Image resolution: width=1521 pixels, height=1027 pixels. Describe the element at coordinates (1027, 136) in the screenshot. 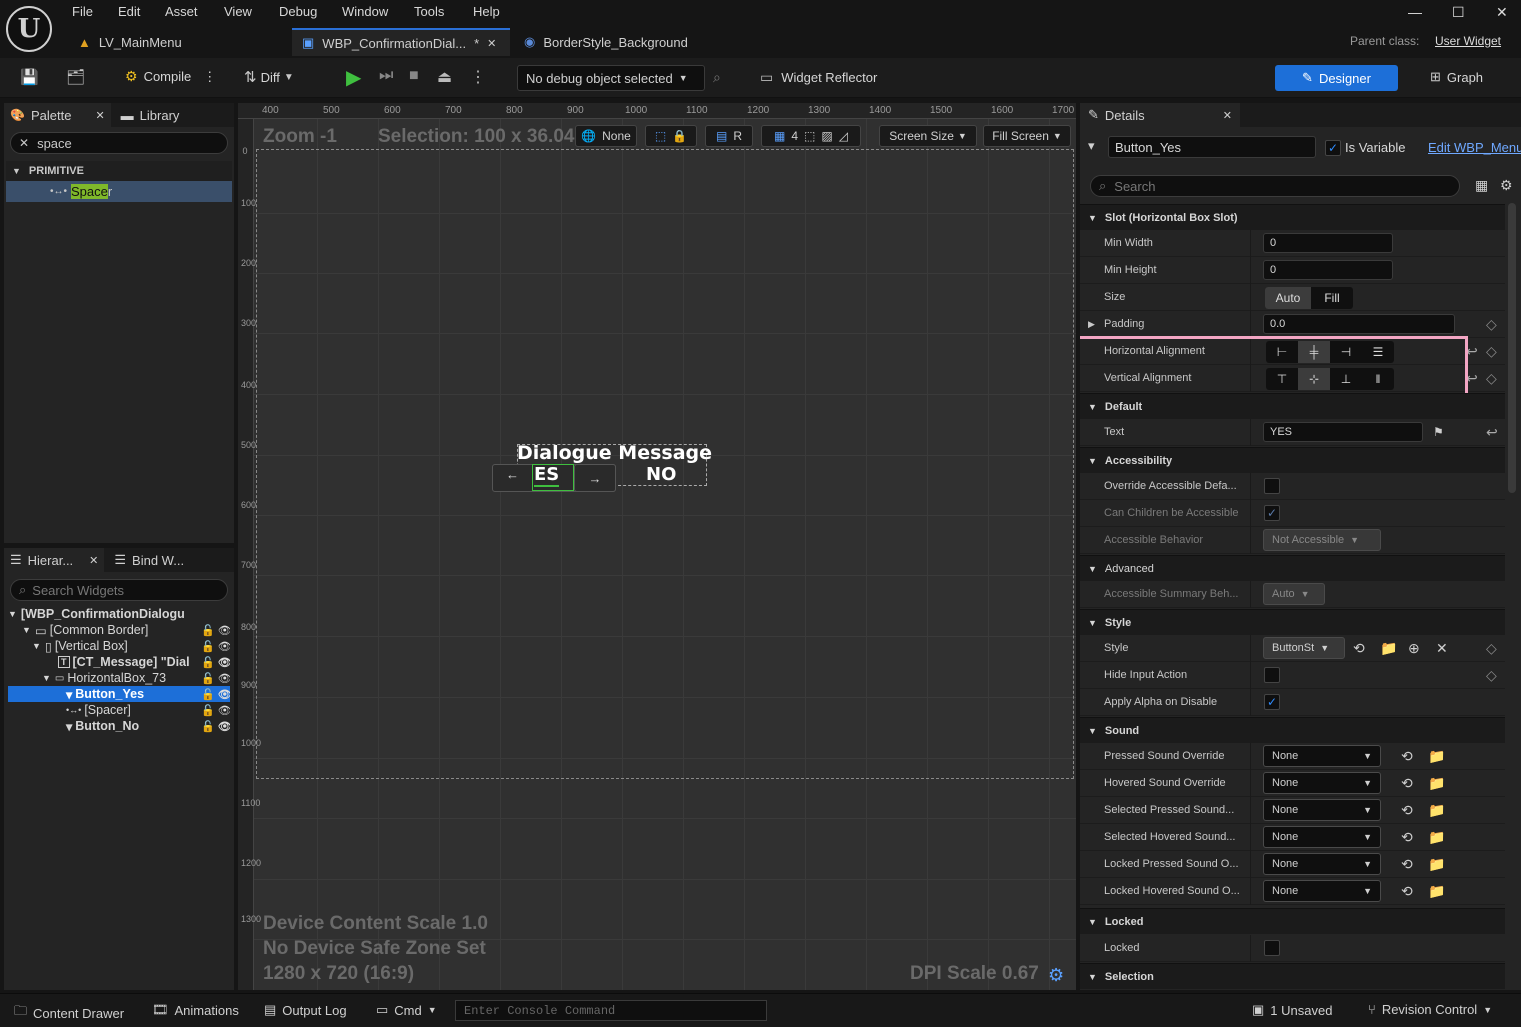

I see `fill-screen-dropdown: Fill Screen ▼` at that location.